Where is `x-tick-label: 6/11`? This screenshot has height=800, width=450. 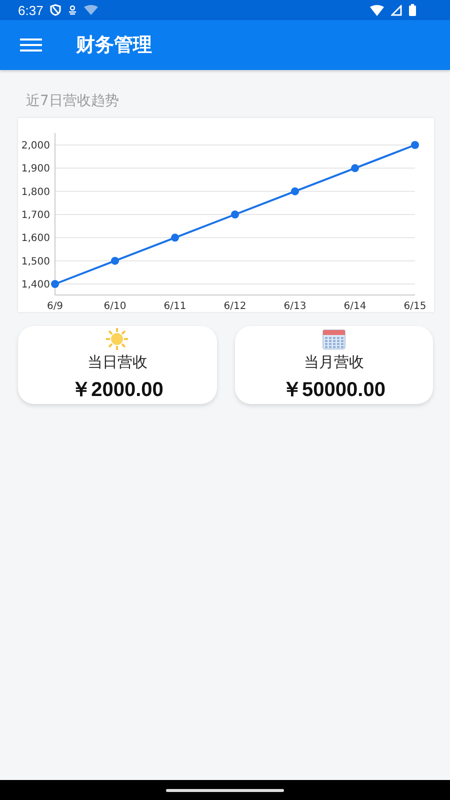 x-tick-label: 6/11 is located at coordinates (175, 306).